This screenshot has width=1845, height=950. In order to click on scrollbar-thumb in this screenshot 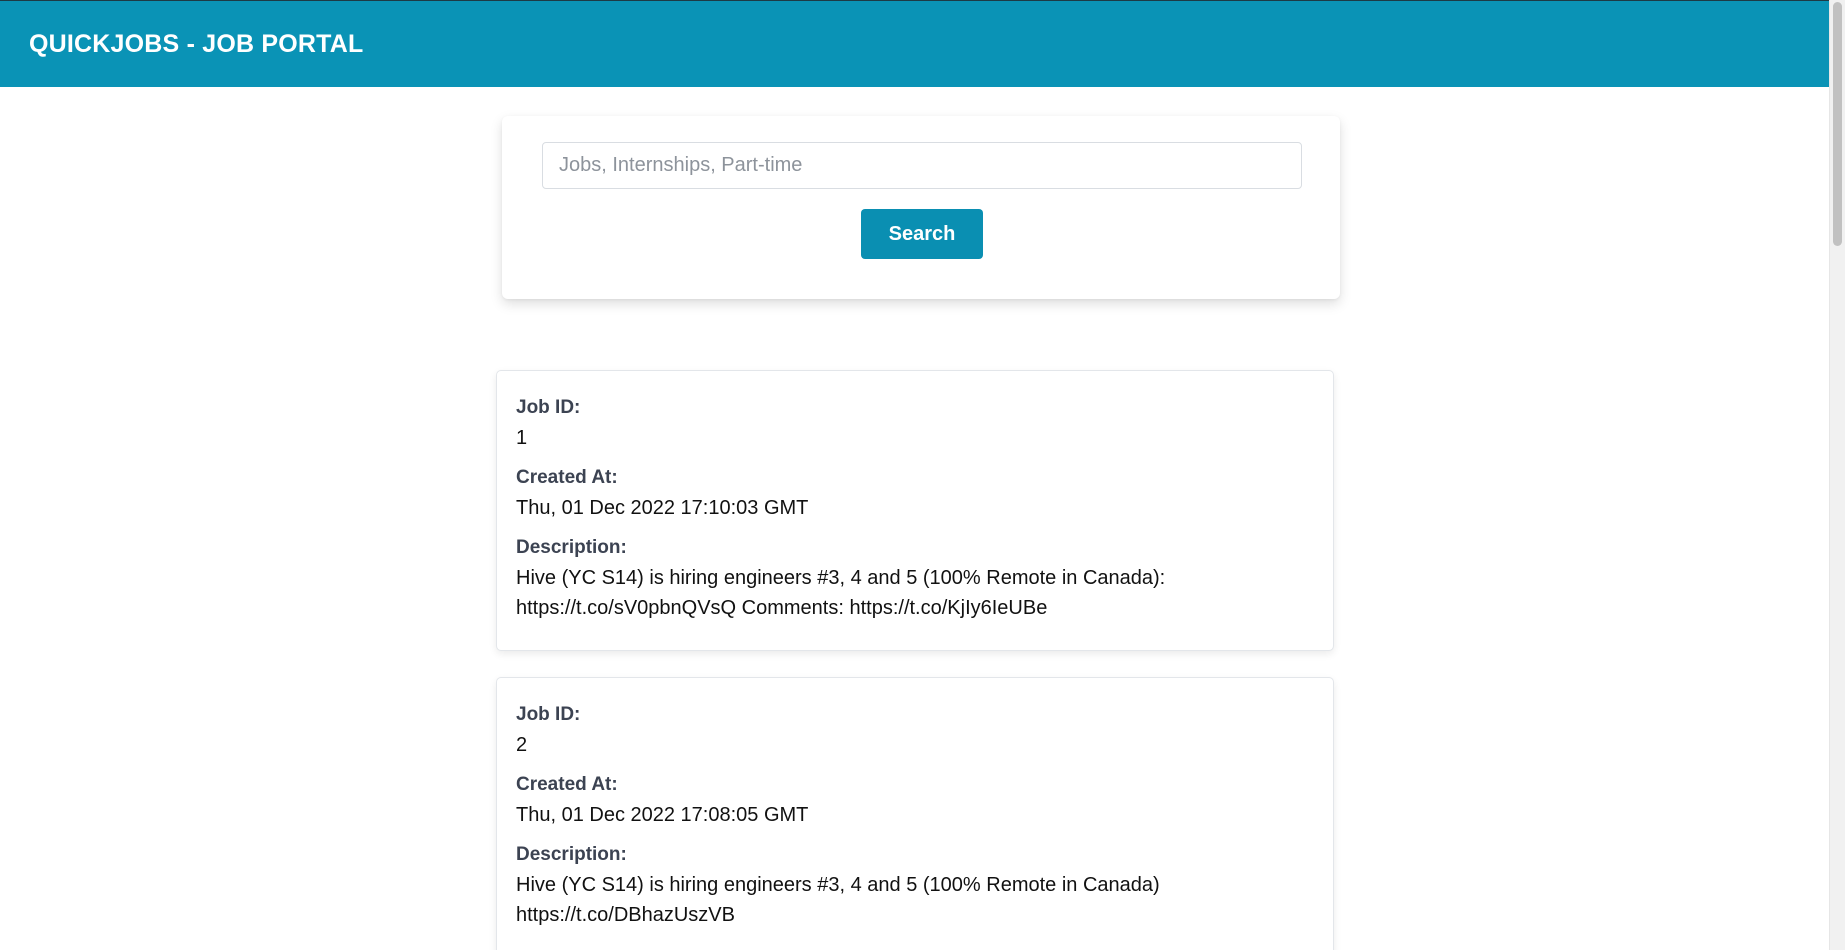, I will do `click(1837, 124)`.